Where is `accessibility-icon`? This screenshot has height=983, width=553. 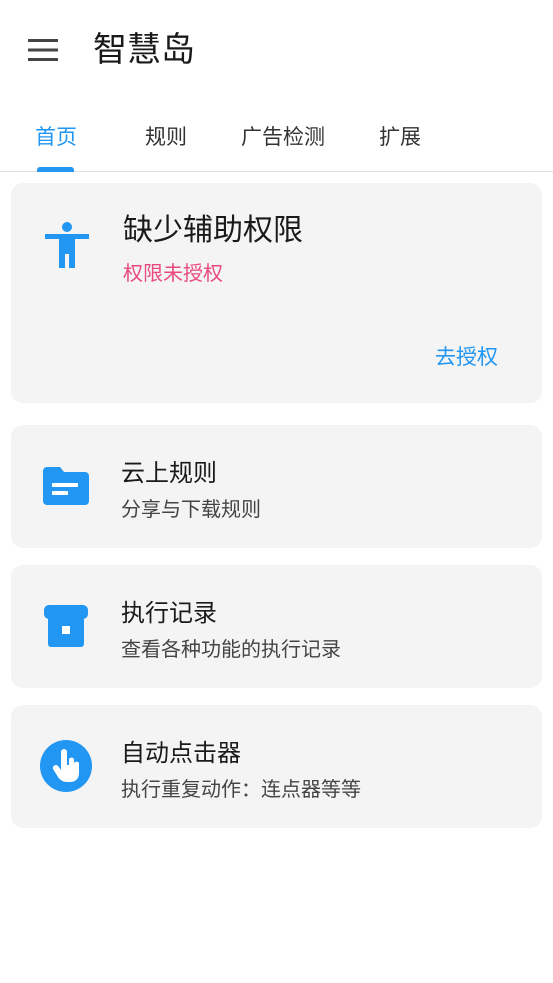 accessibility-icon is located at coordinates (67, 245).